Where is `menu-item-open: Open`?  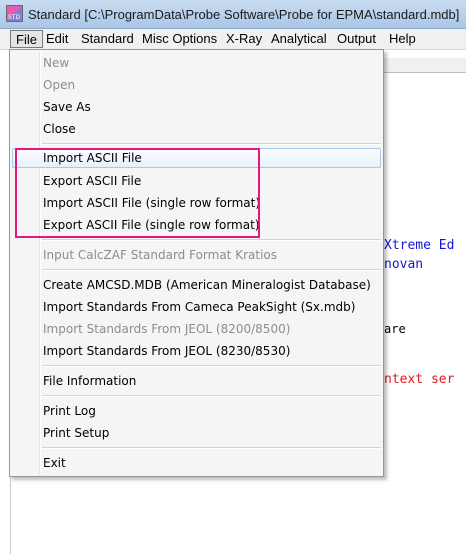 menu-item-open: Open is located at coordinates (196, 85).